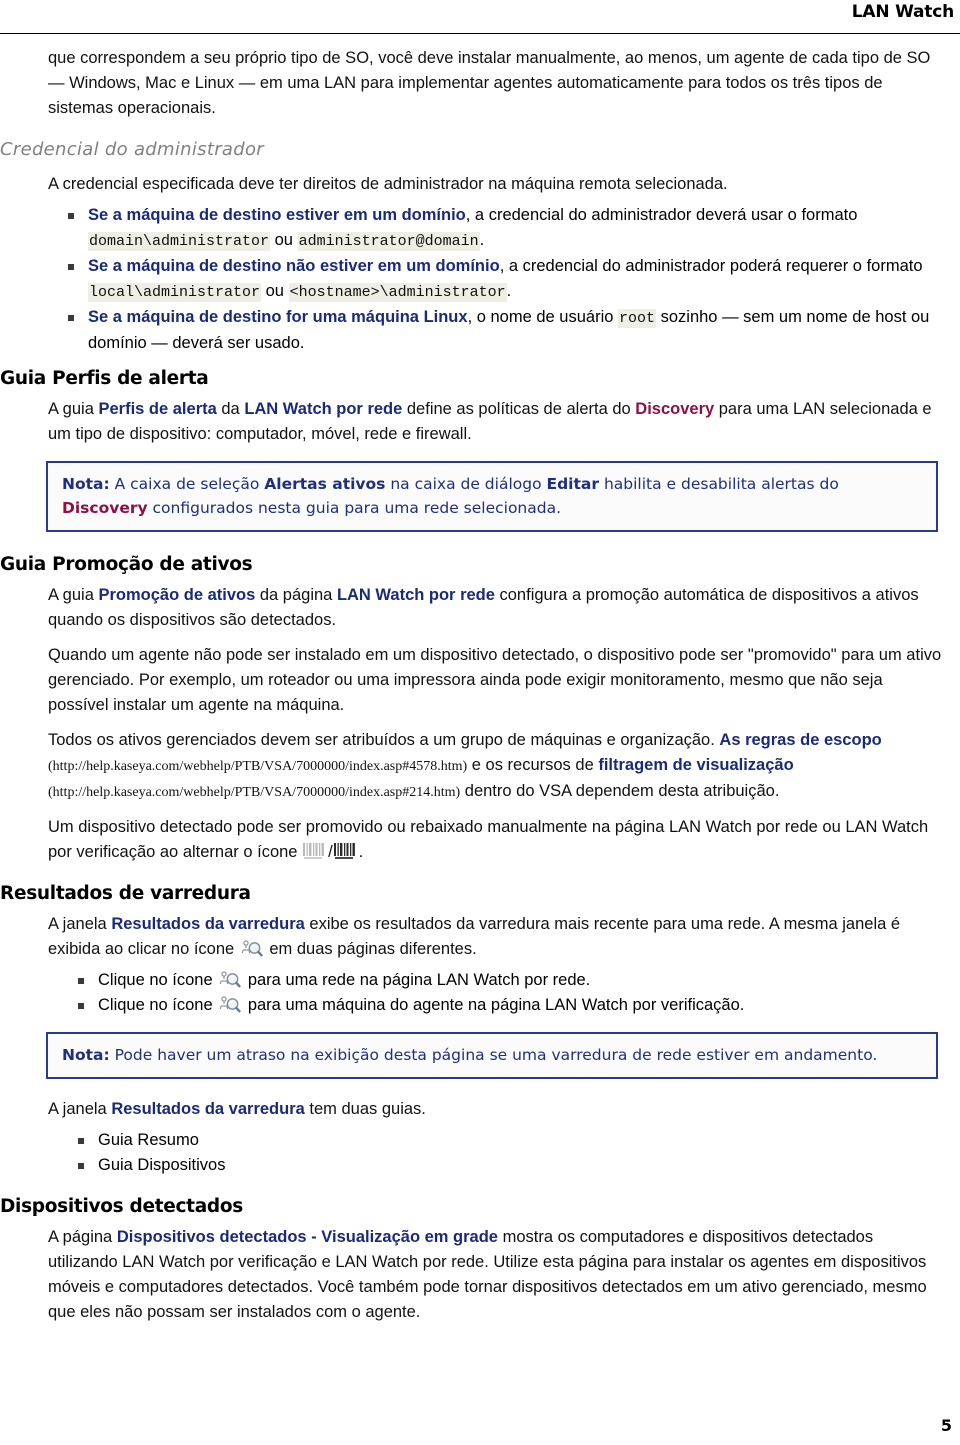 The image size is (960, 1445). I want to click on heading-guia-perfis-de-alerta: Guia Perfis de alerta, so click(104, 378).